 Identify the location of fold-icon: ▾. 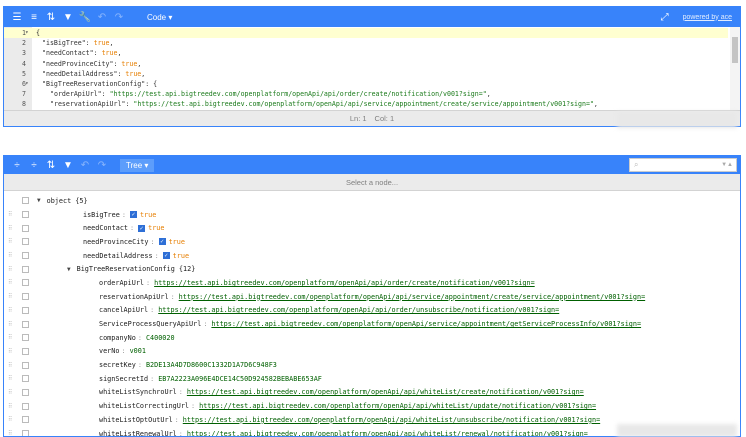
(27, 33).